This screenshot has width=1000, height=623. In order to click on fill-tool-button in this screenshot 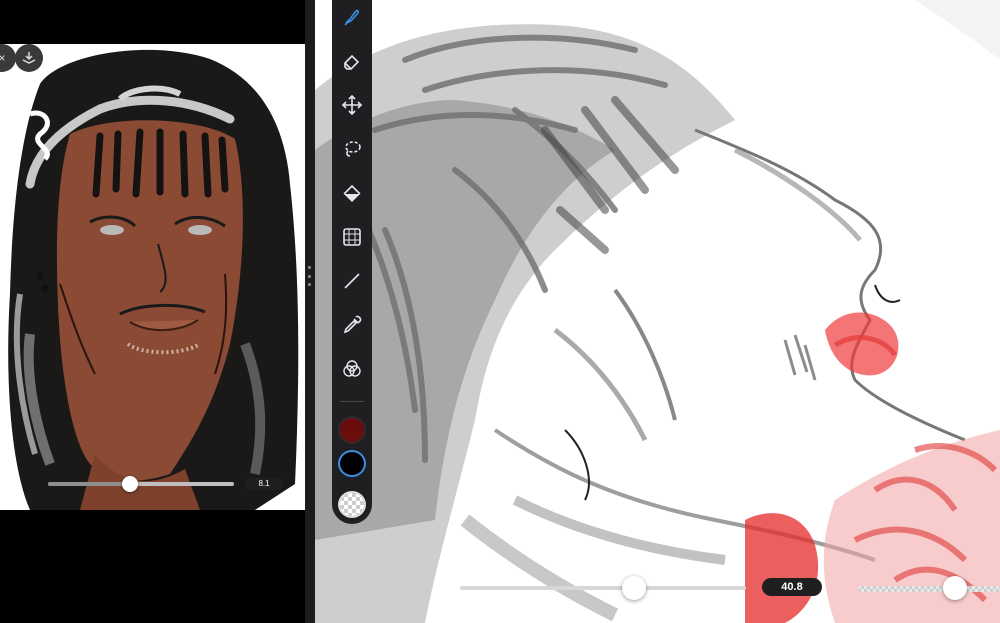, I will do `click(352, 193)`.